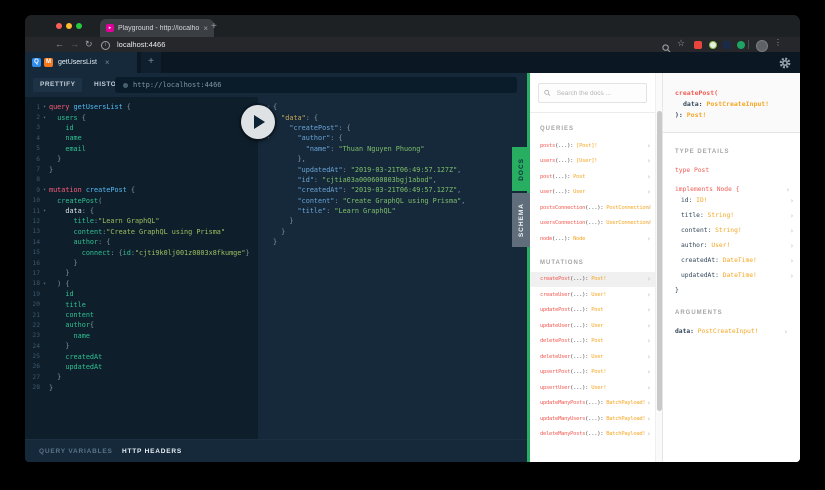 The width and height of the screenshot is (825, 490). I want to click on traffic-light-close-icon, so click(59, 26).